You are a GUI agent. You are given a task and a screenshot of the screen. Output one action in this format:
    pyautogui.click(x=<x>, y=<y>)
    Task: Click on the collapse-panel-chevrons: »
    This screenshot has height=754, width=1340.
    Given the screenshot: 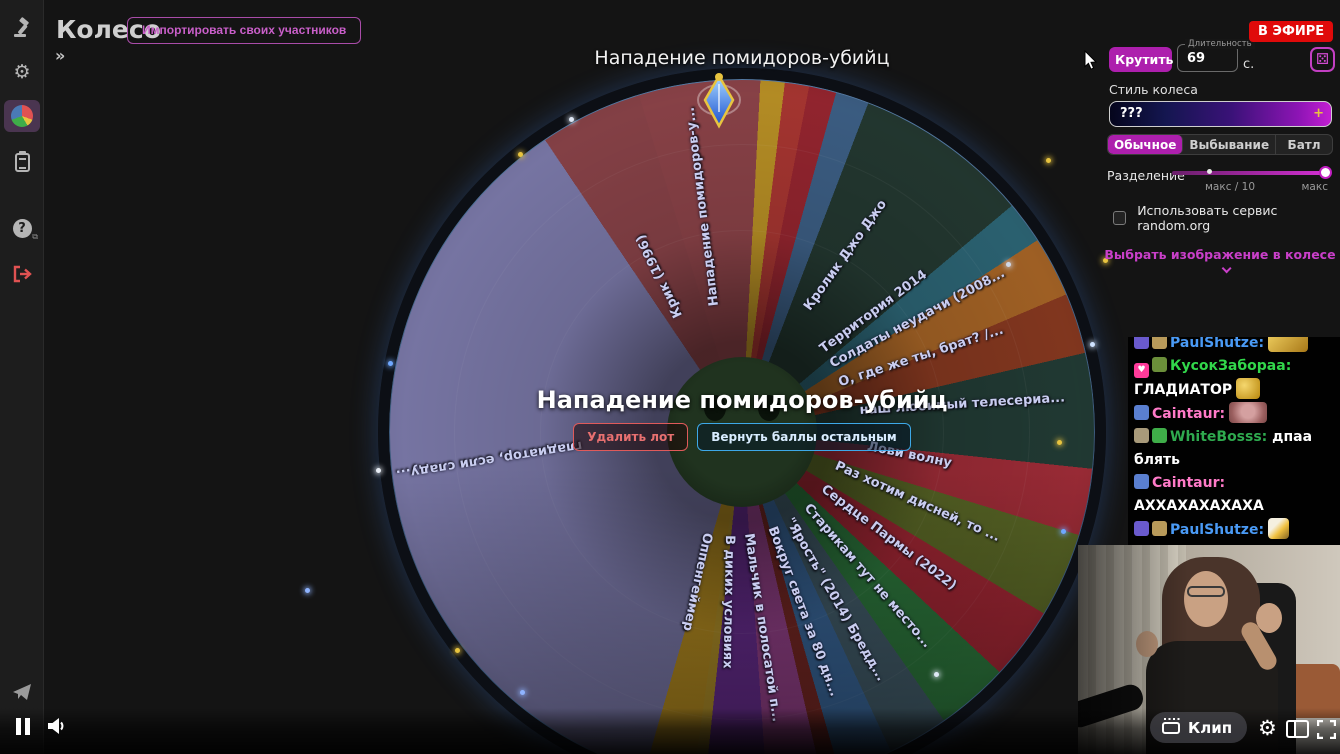 What is the action you would take?
    pyautogui.click(x=60, y=55)
    